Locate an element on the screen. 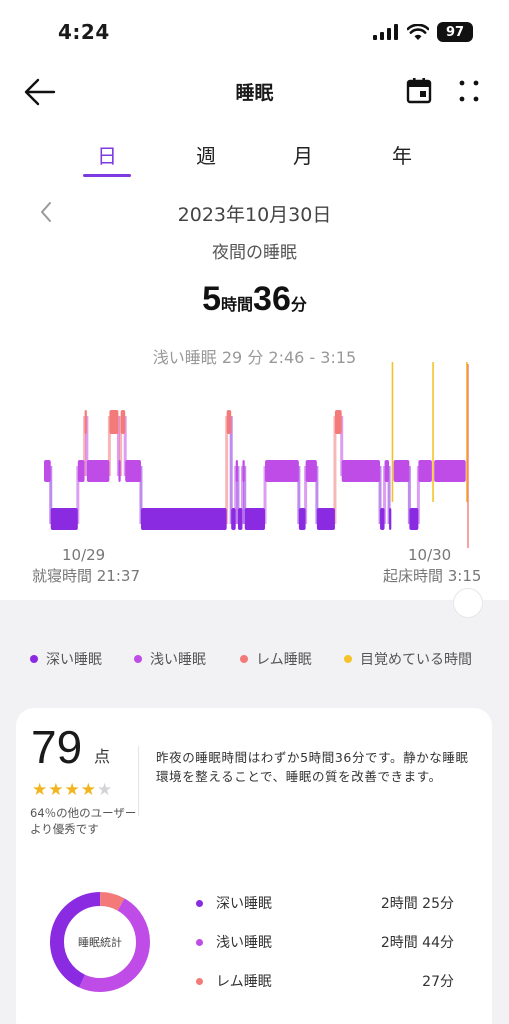 The width and height of the screenshot is (509, 1024). duration-hours: 5 is located at coordinates (212, 299).